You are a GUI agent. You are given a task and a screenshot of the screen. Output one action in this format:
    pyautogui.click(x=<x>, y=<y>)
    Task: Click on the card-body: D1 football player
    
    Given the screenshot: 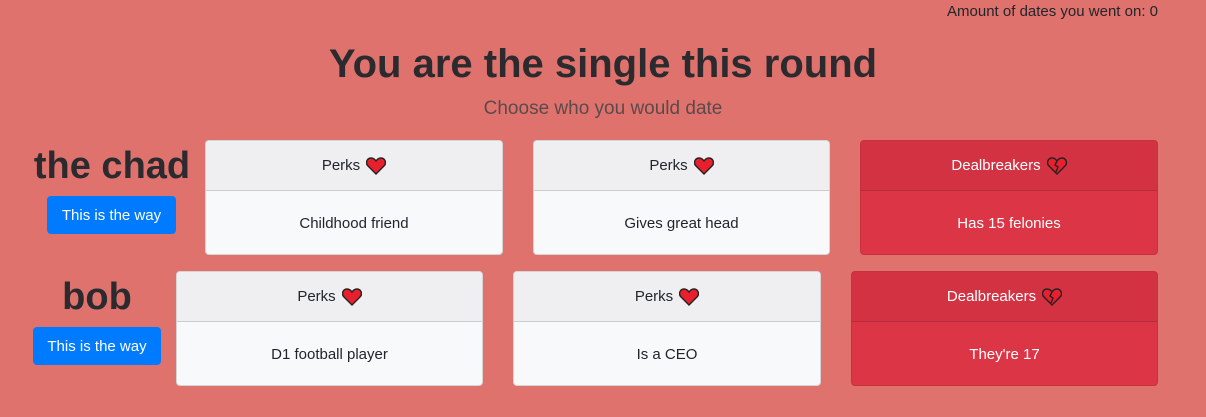 What is the action you would take?
    pyautogui.click(x=329, y=354)
    